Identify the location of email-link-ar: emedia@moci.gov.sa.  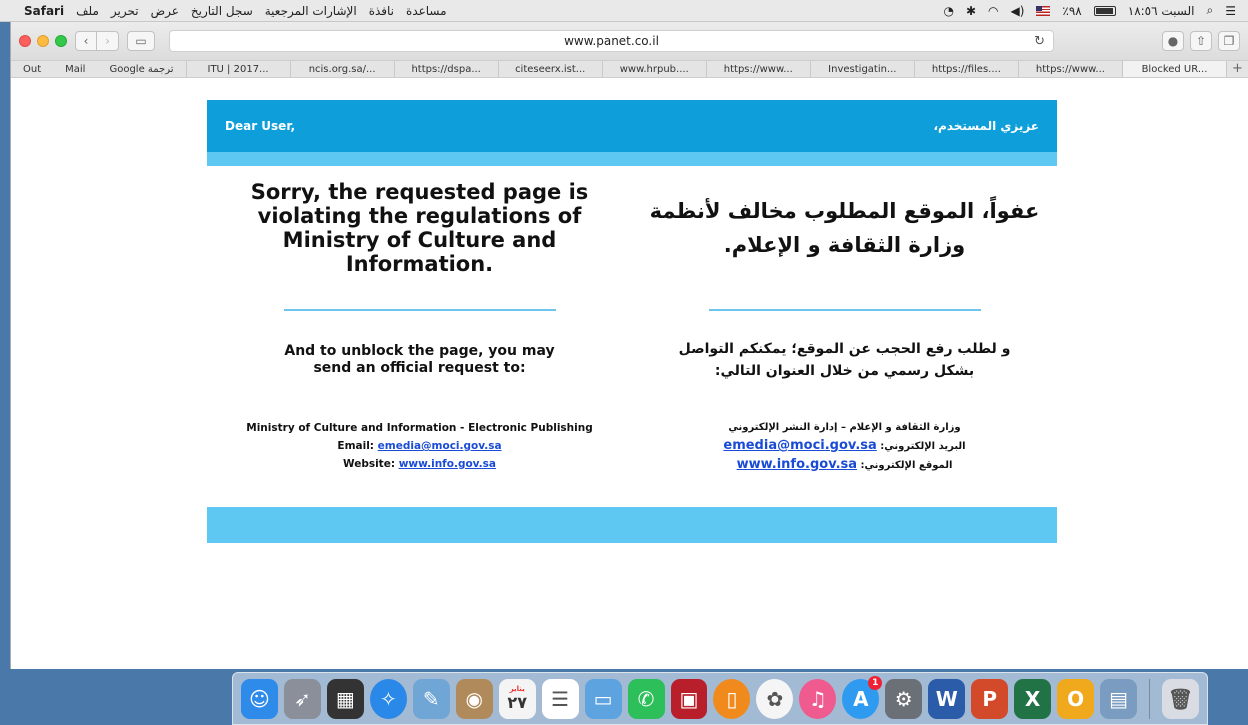
(799, 445).